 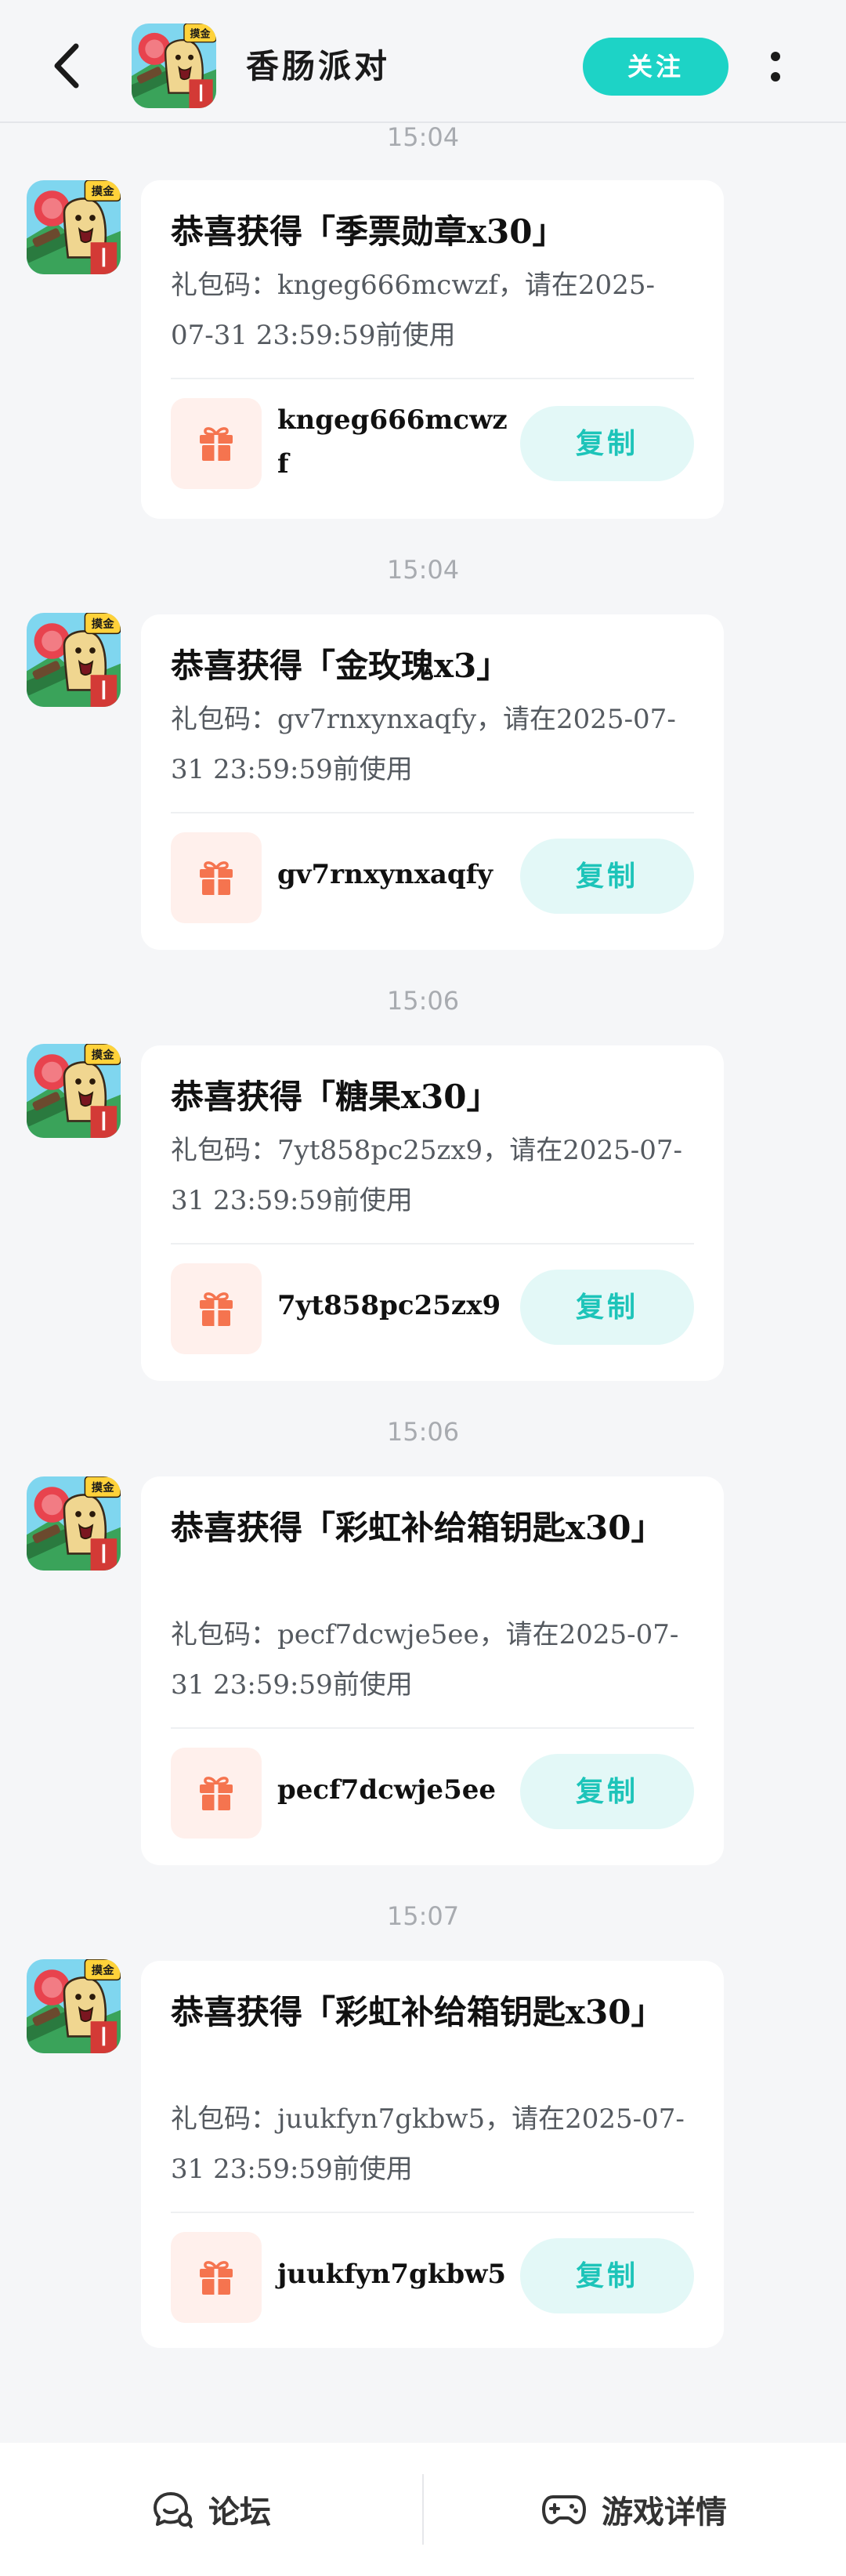 I want to click on tab-forum-label: 论坛, so click(x=239, y=2512).